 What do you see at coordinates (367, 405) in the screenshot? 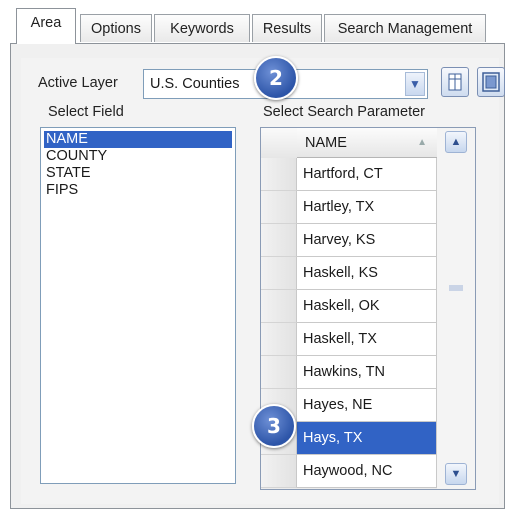
I see `table-row: Hayes, NE` at bounding box center [367, 405].